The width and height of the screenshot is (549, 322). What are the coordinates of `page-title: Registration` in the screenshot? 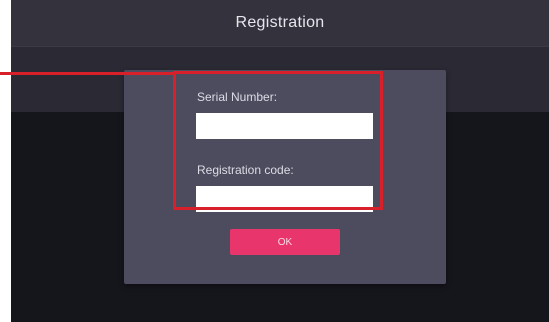 It's located at (280, 22).